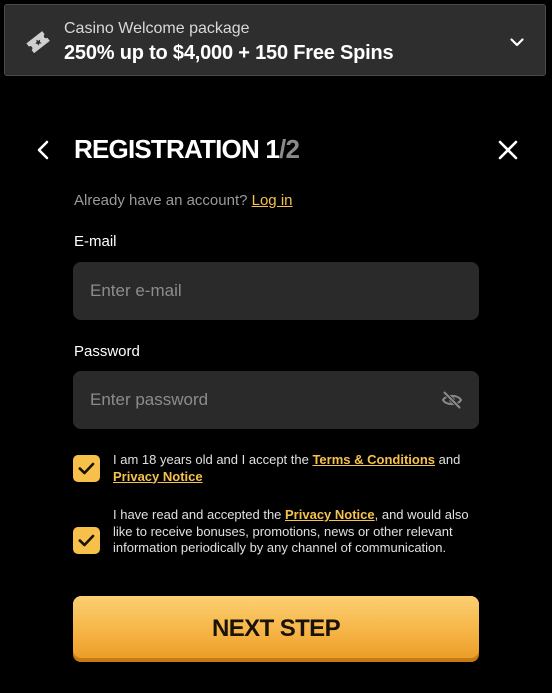  What do you see at coordinates (229, 53) in the screenshot?
I see `promo-headline: 250% up to $4,000 + 150 Free Spins` at bounding box center [229, 53].